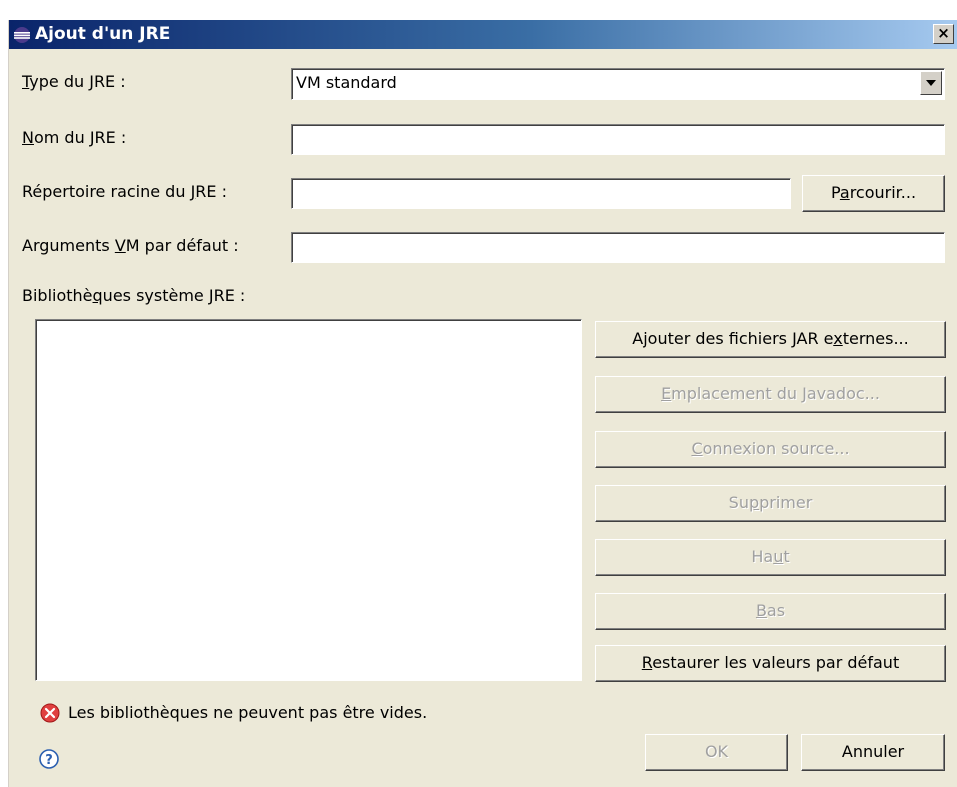  I want to click on error-icon, so click(50, 713).